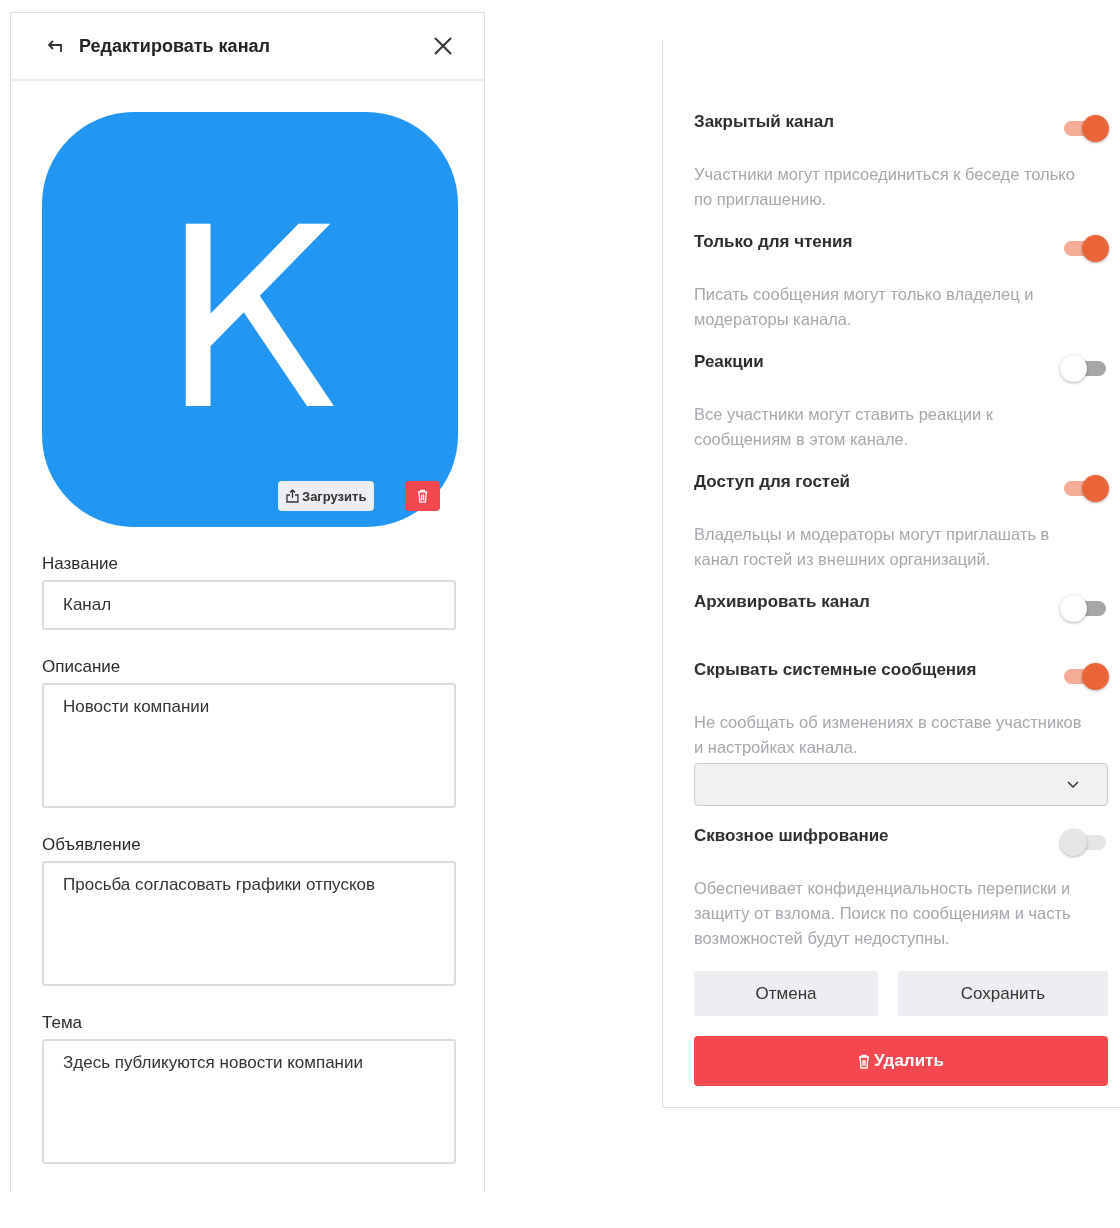  What do you see at coordinates (773, 242) in the screenshot?
I see `setting-label: Только для чтения` at bounding box center [773, 242].